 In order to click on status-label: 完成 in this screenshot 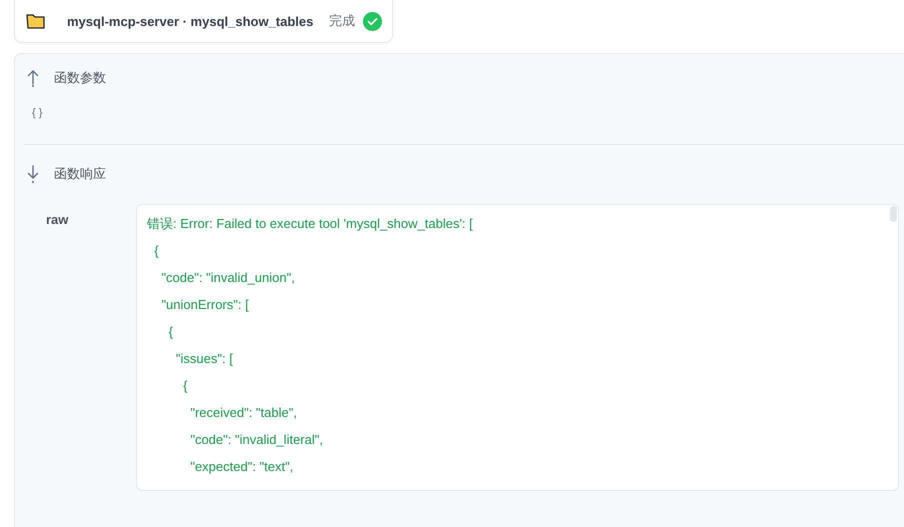, I will do `click(342, 21)`.